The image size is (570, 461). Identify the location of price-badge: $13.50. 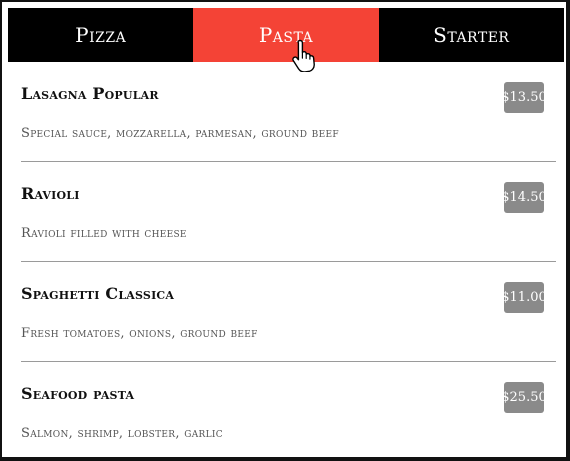
(524, 97).